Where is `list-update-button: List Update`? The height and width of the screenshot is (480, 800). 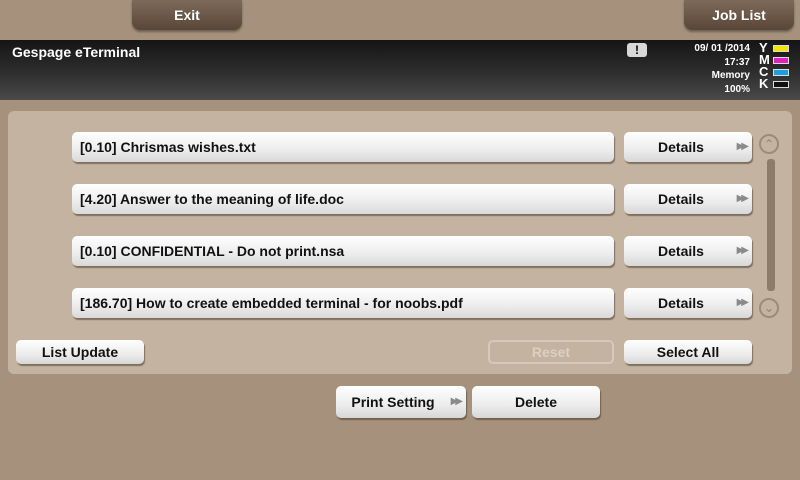 list-update-button: List Update is located at coordinates (80, 352).